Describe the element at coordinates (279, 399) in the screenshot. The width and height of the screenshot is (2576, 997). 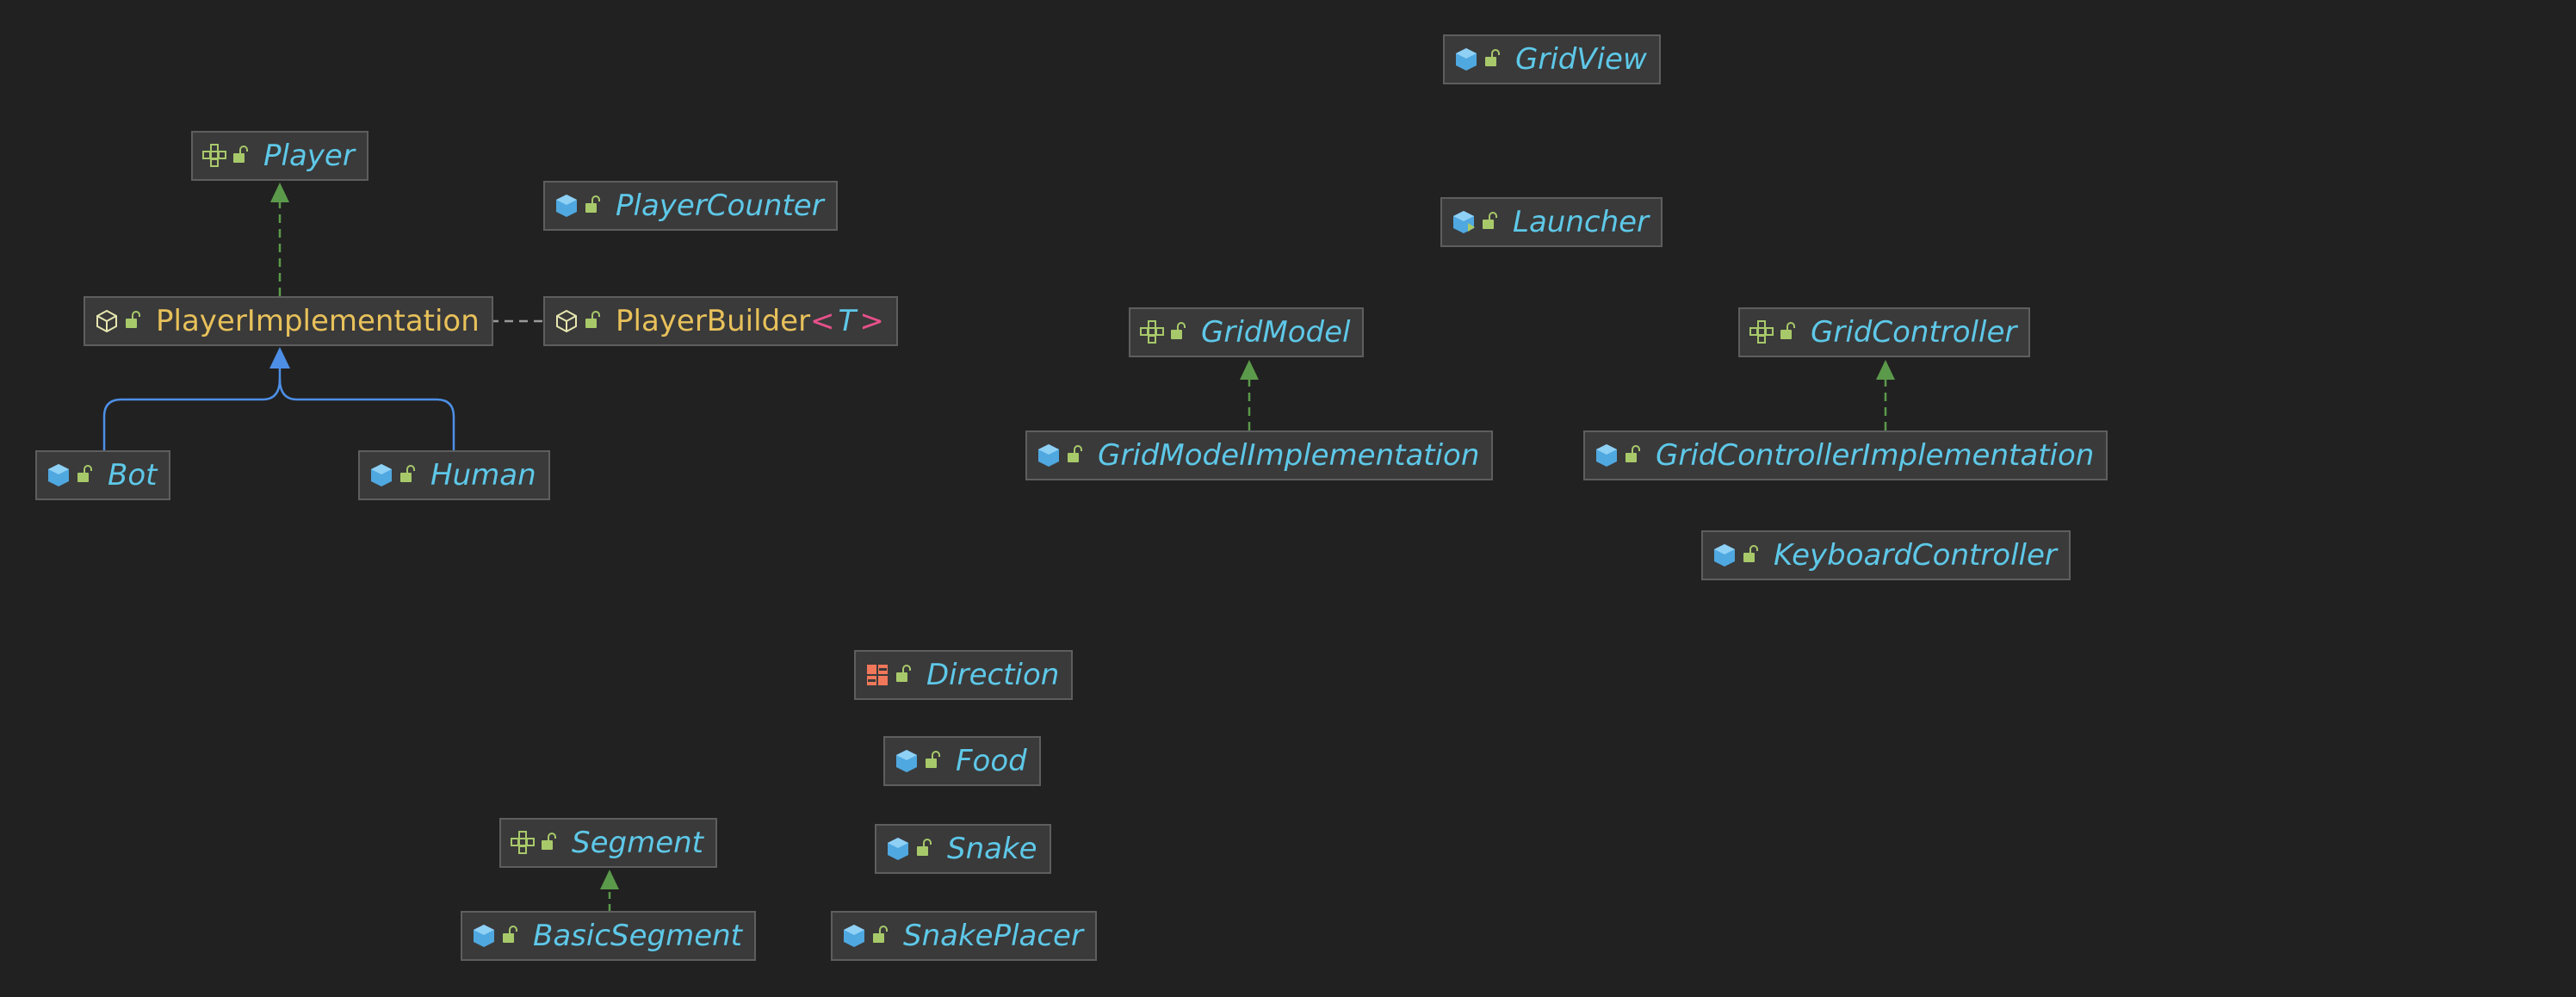
I see `edge-bot-human-to-playerimplementation` at that location.